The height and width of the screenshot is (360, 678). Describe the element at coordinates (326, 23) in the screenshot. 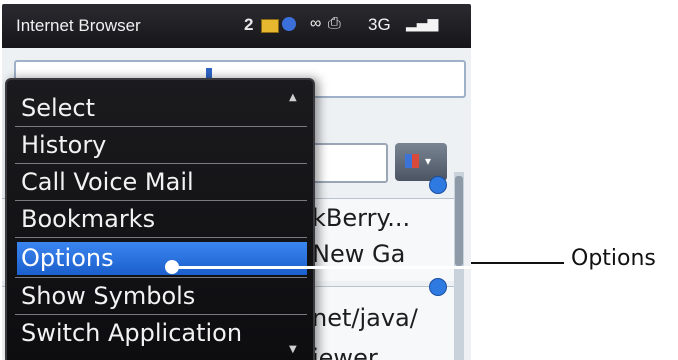

I see `status-icons: ∞ ⎙` at that location.